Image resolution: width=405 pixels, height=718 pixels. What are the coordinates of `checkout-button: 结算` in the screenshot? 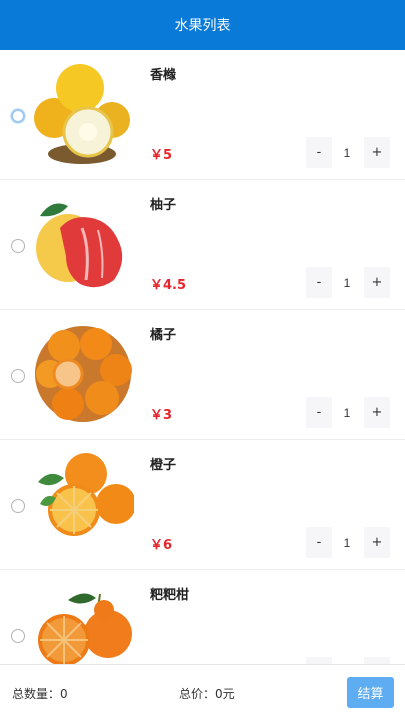 It's located at (370, 692).